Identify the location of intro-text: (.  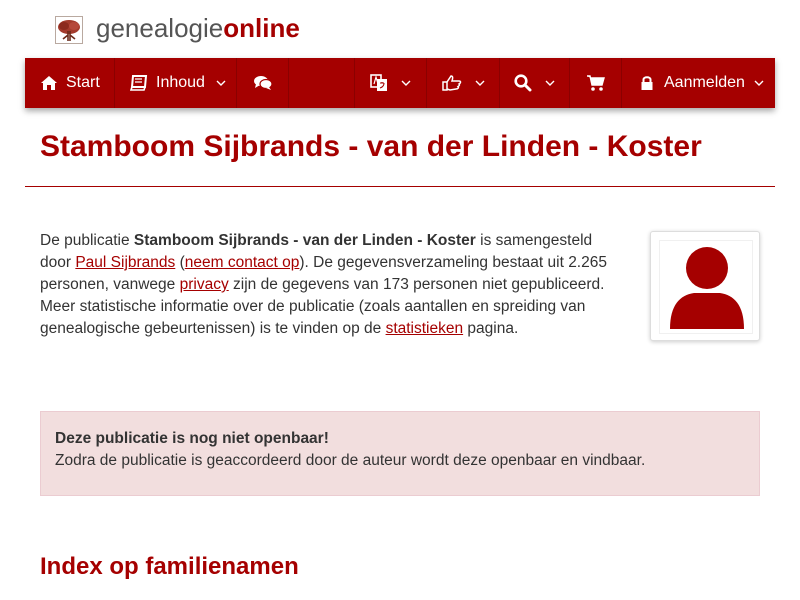
(180, 262).